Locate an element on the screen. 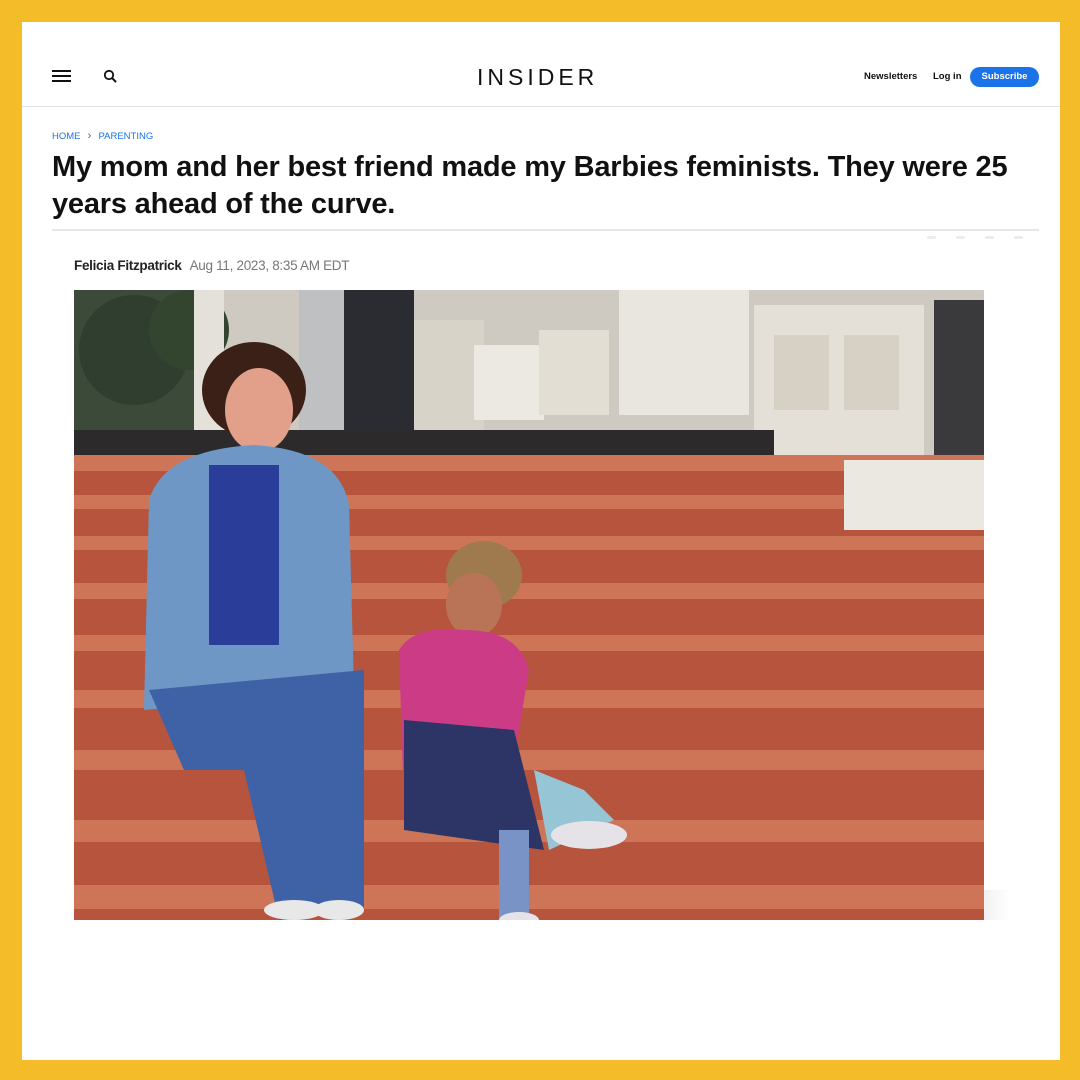 This screenshot has height=1080, width=1080. login-link: Log in is located at coordinates (947, 77).